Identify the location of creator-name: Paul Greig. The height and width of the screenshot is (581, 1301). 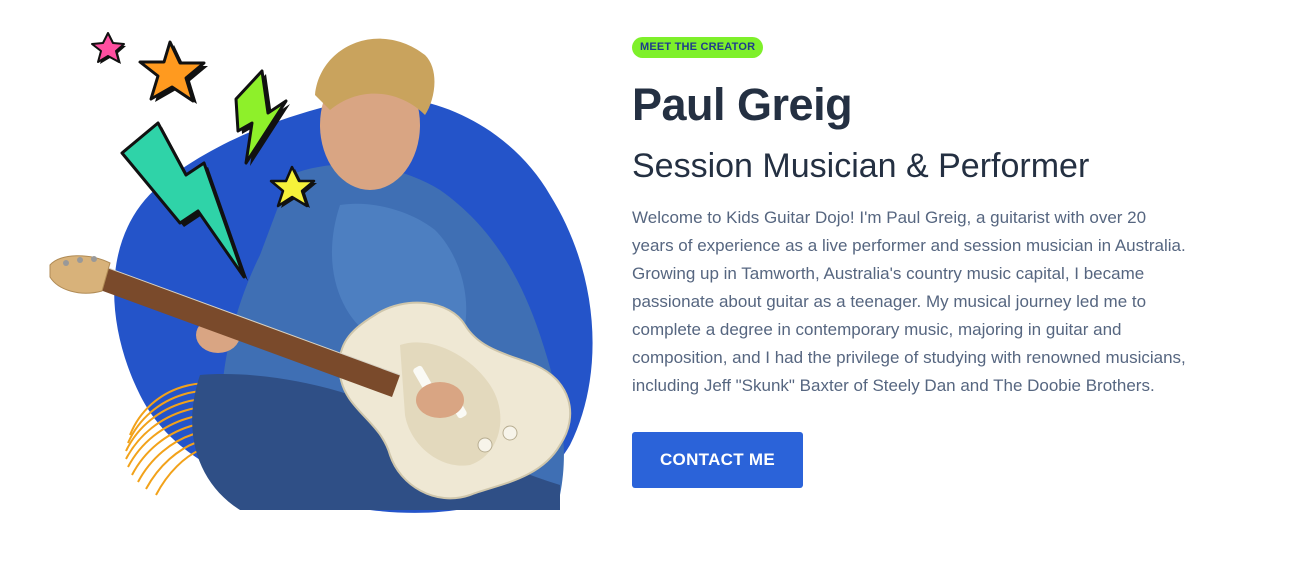
(742, 104).